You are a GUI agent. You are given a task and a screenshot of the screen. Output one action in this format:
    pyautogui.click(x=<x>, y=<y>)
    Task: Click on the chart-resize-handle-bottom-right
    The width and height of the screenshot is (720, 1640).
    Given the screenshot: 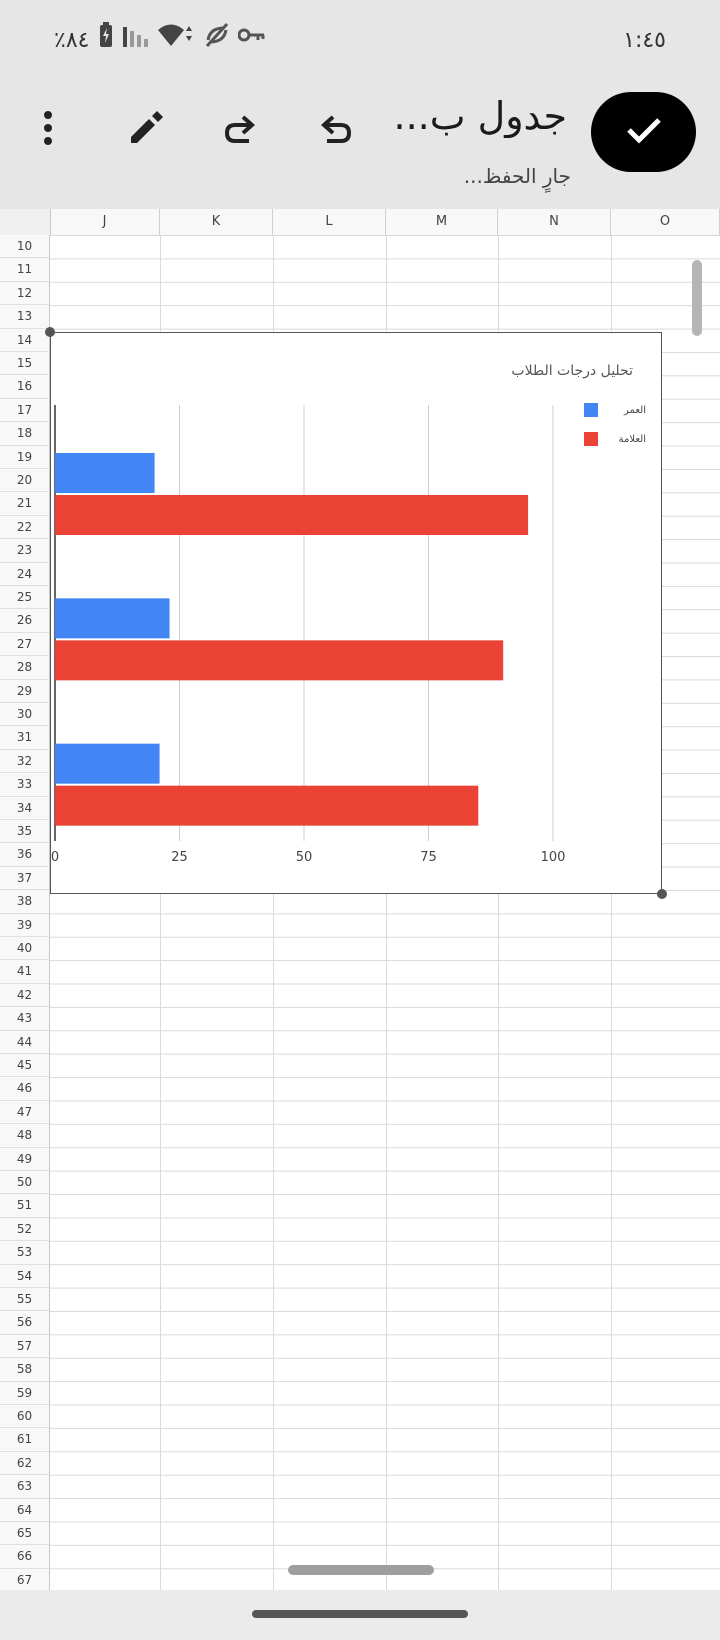 What is the action you would take?
    pyautogui.click(x=662, y=894)
    